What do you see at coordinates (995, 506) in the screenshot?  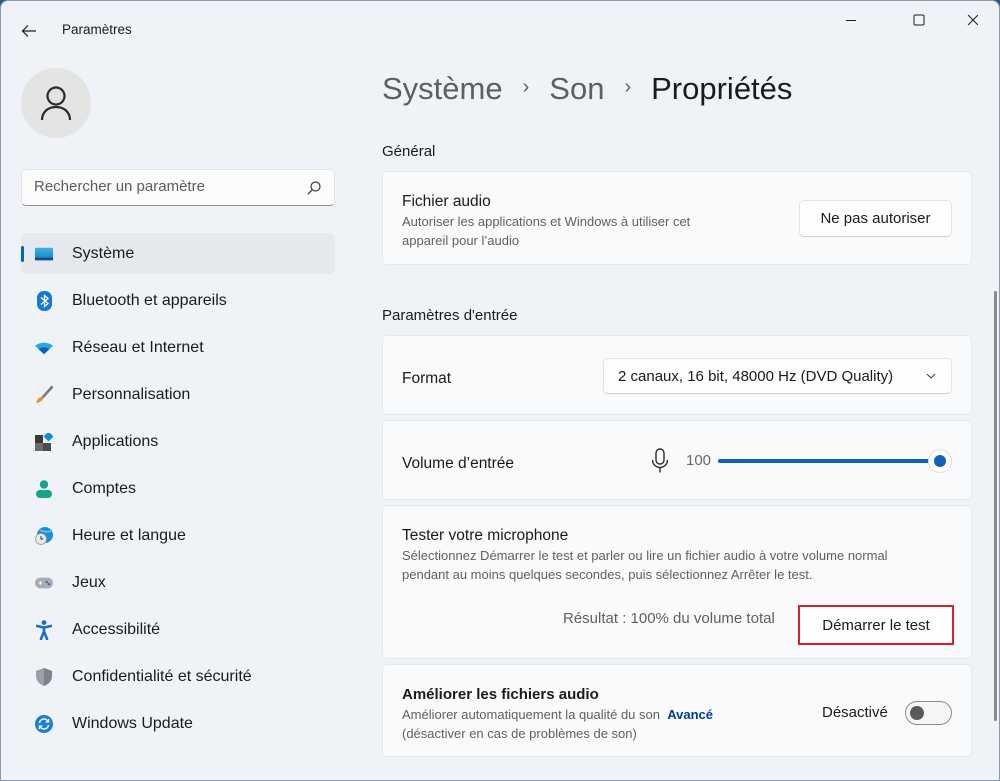 I see `vertical-scrollbar` at bounding box center [995, 506].